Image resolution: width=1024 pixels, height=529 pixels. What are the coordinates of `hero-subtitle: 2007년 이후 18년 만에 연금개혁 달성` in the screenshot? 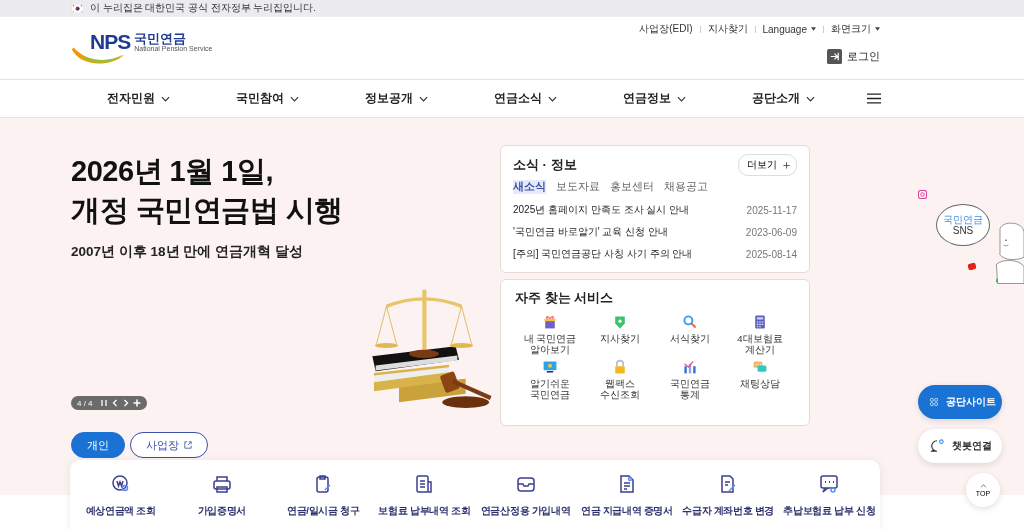 It's located at (187, 252).